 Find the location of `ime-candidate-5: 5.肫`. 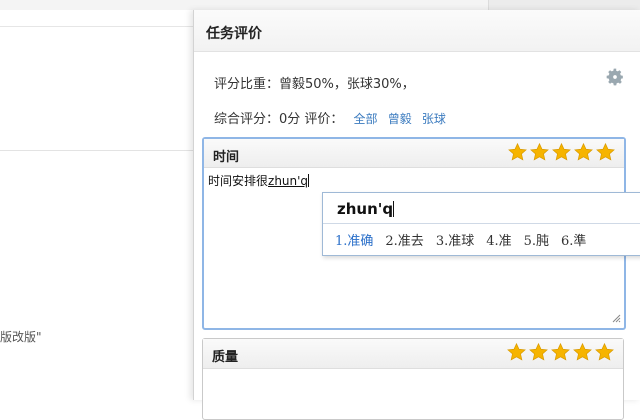

ime-candidate-5: 5.肫 is located at coordinates (536, 239).